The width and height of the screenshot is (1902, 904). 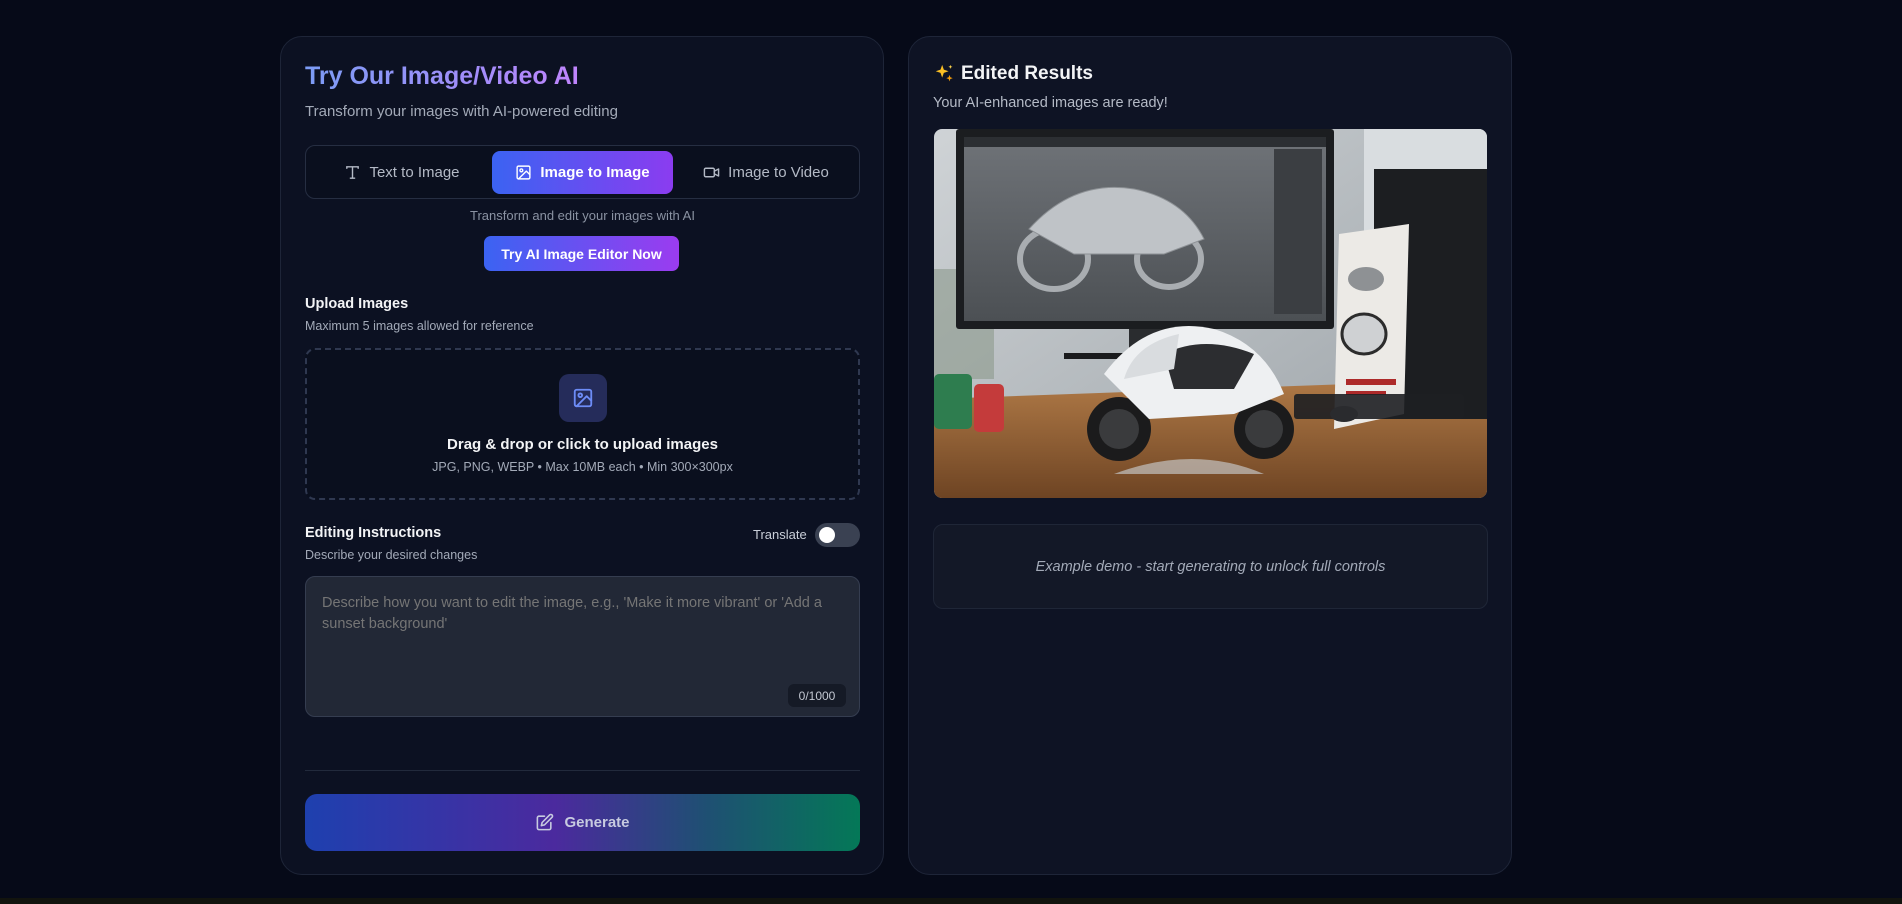 I want to click on results-title: Edited Results, so click(x=1013, y=74).